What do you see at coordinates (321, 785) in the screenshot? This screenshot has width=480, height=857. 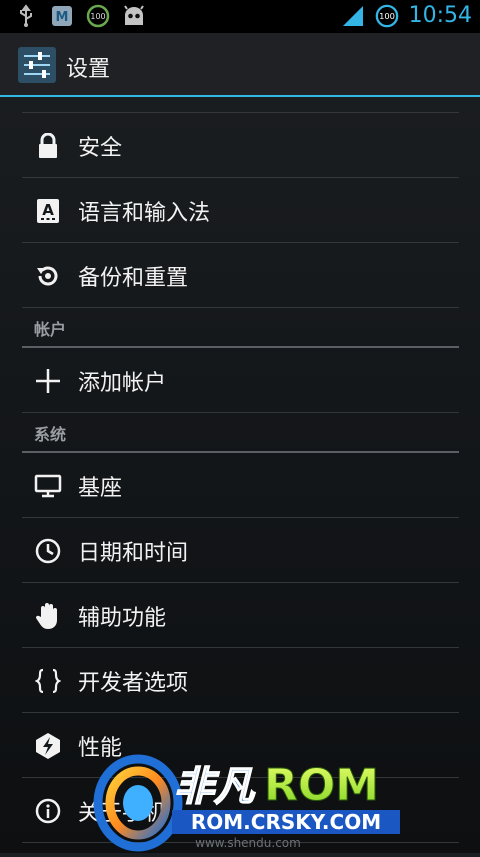 I see `watermark-brand-rom: ROM` at bounding box center [321, 785].